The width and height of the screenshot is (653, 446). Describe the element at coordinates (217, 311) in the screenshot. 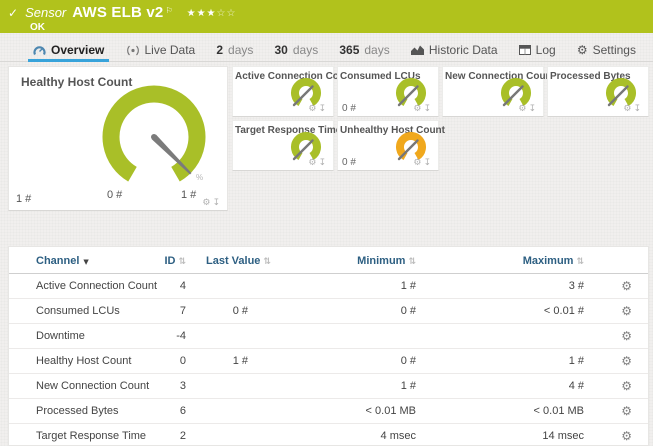

I see `channel-last-value: 0 #` at that location.